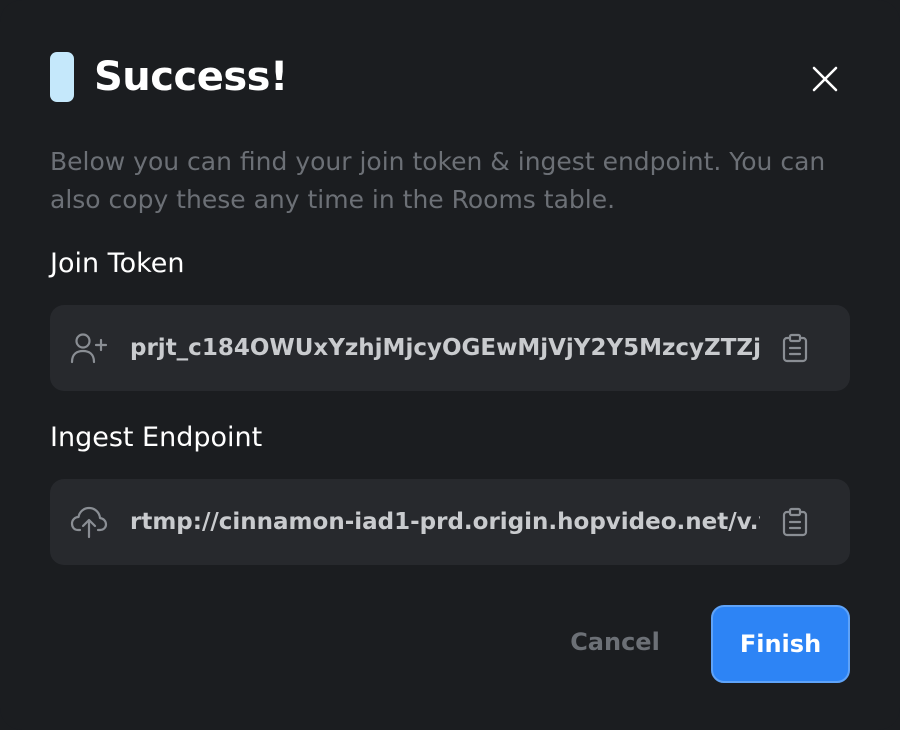 This screenshot has height=730, width=900. Describe the element at coordinates (117, 263) in the screenshot. I see `join-token-label: Join Token` at that location.